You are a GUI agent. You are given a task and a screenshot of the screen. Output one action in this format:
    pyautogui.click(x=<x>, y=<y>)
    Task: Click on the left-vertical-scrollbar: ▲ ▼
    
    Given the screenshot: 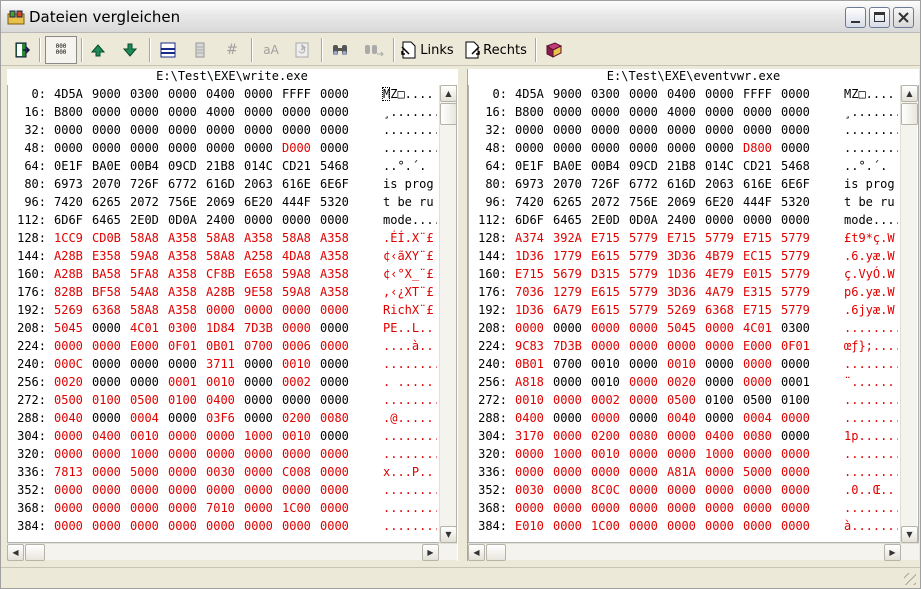 What is the action you would take?
    pyautogui.click(x=448, y=314)
    